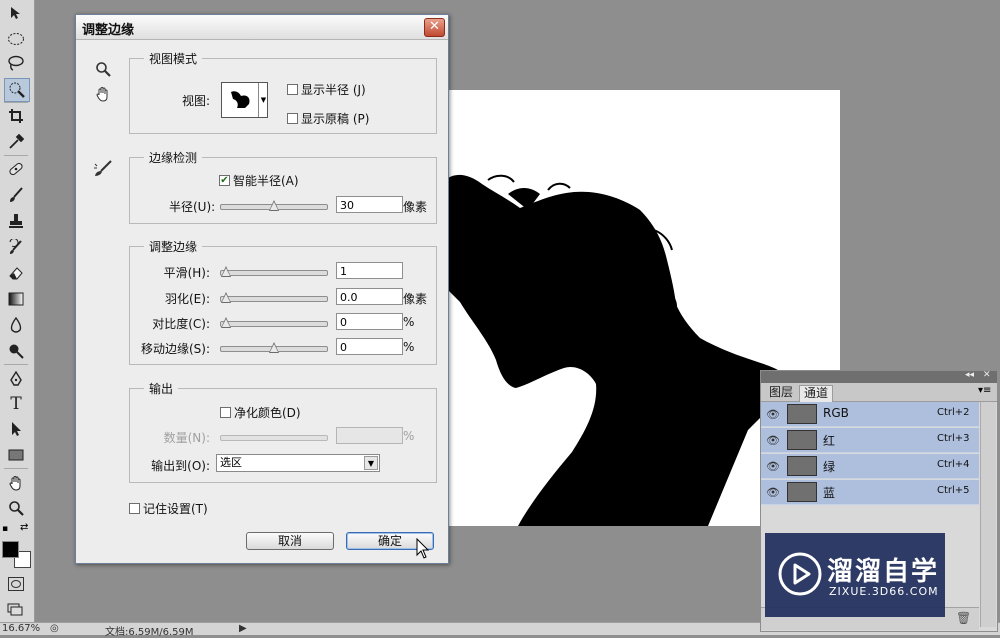 Image resolution: width=1000 pixels, height=638 pixels. What do you see at coordinates (870, 492) in the screenshot?
I see `channel-row-blue: 👁 蓝 Ctrl+5` at bounding box center [870, 492].